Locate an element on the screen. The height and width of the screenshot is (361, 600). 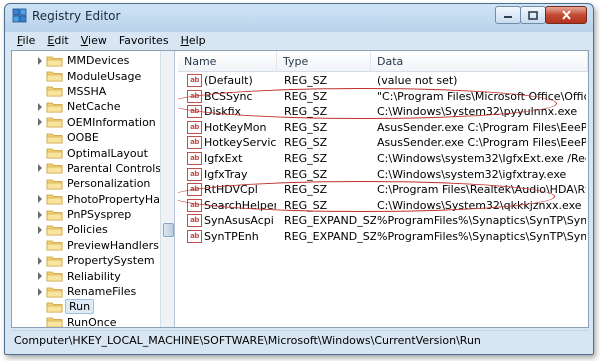
tree-item: OOBE is located at coordinates (86, 137).